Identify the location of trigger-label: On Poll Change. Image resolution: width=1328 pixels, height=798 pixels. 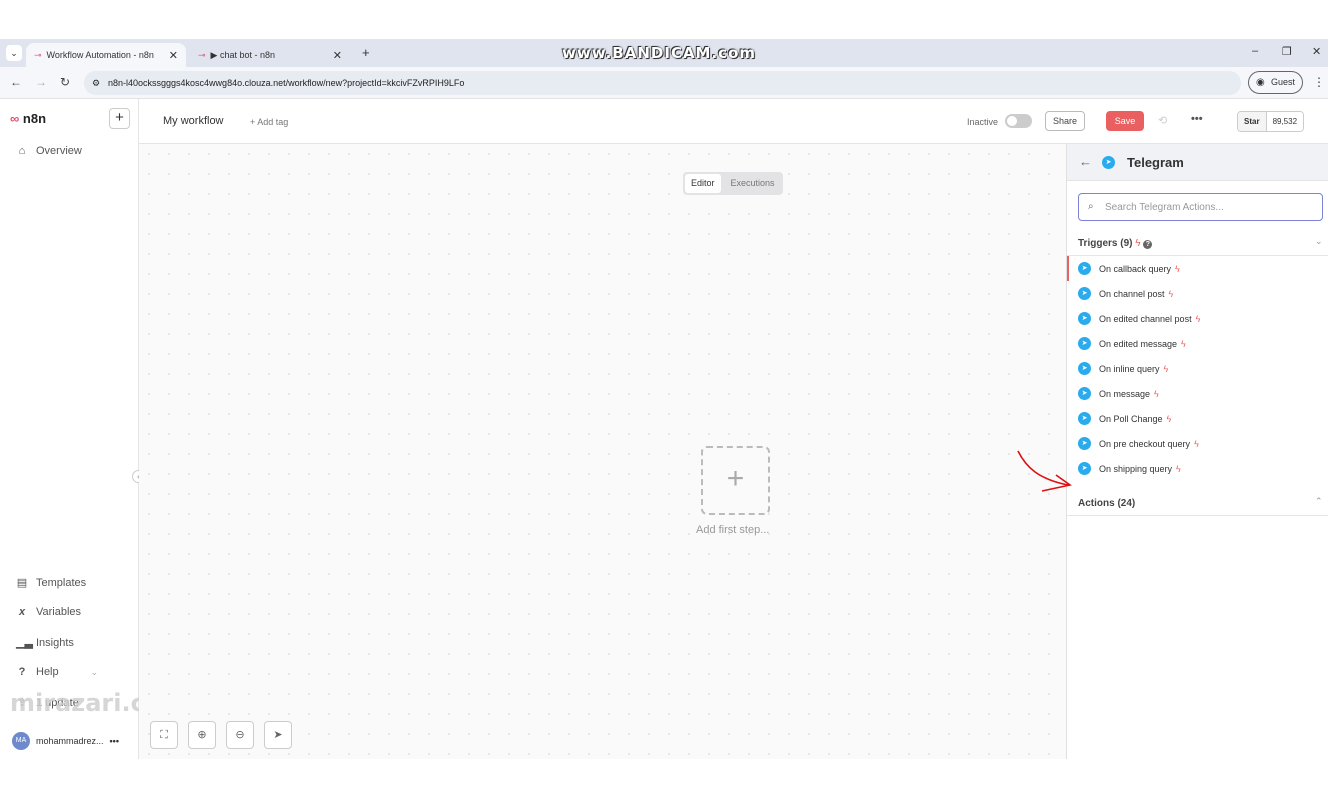
(1131, 418).